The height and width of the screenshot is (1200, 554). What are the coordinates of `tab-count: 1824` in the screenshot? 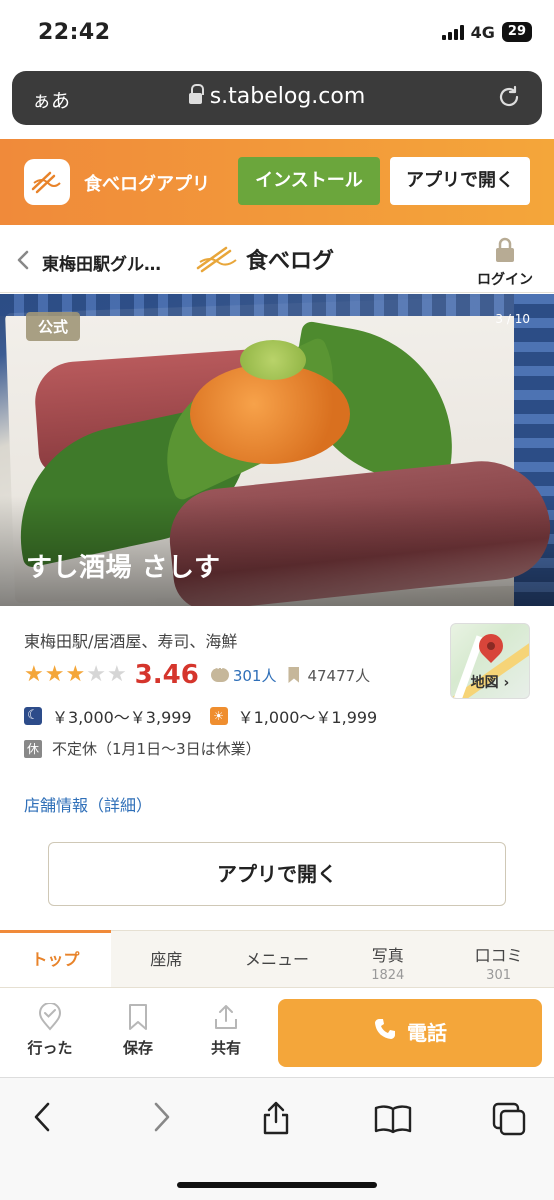 It's located at (388, 975).